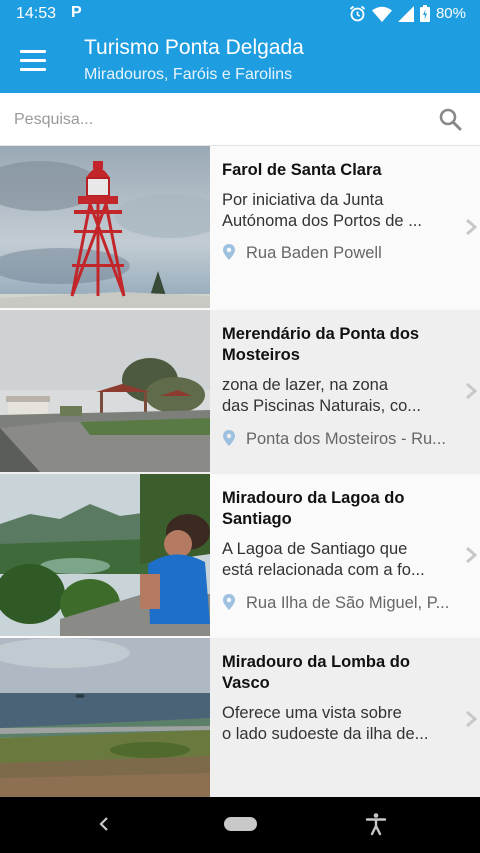 The image size is (480, 853). I want to click on system-nav-bar, so click(240, 825).